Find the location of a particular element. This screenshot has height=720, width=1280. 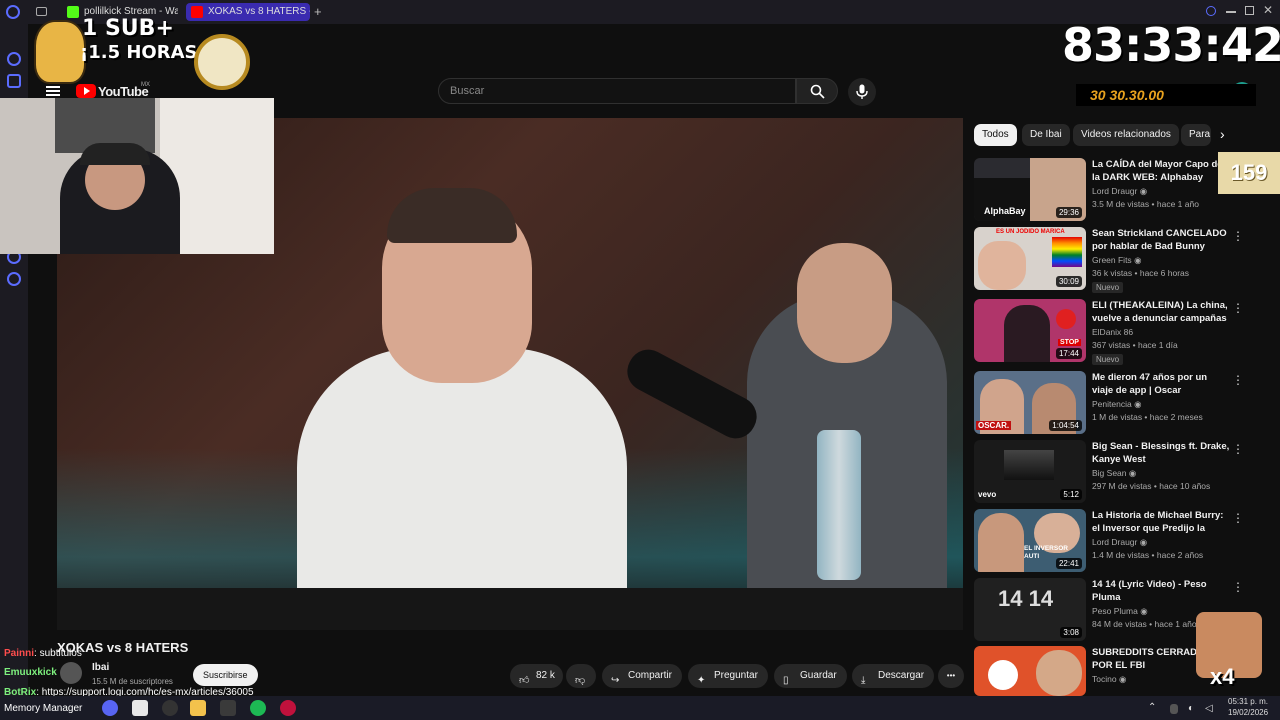

chip-related: Videos relacionados is located at coordinates (1126, 135).